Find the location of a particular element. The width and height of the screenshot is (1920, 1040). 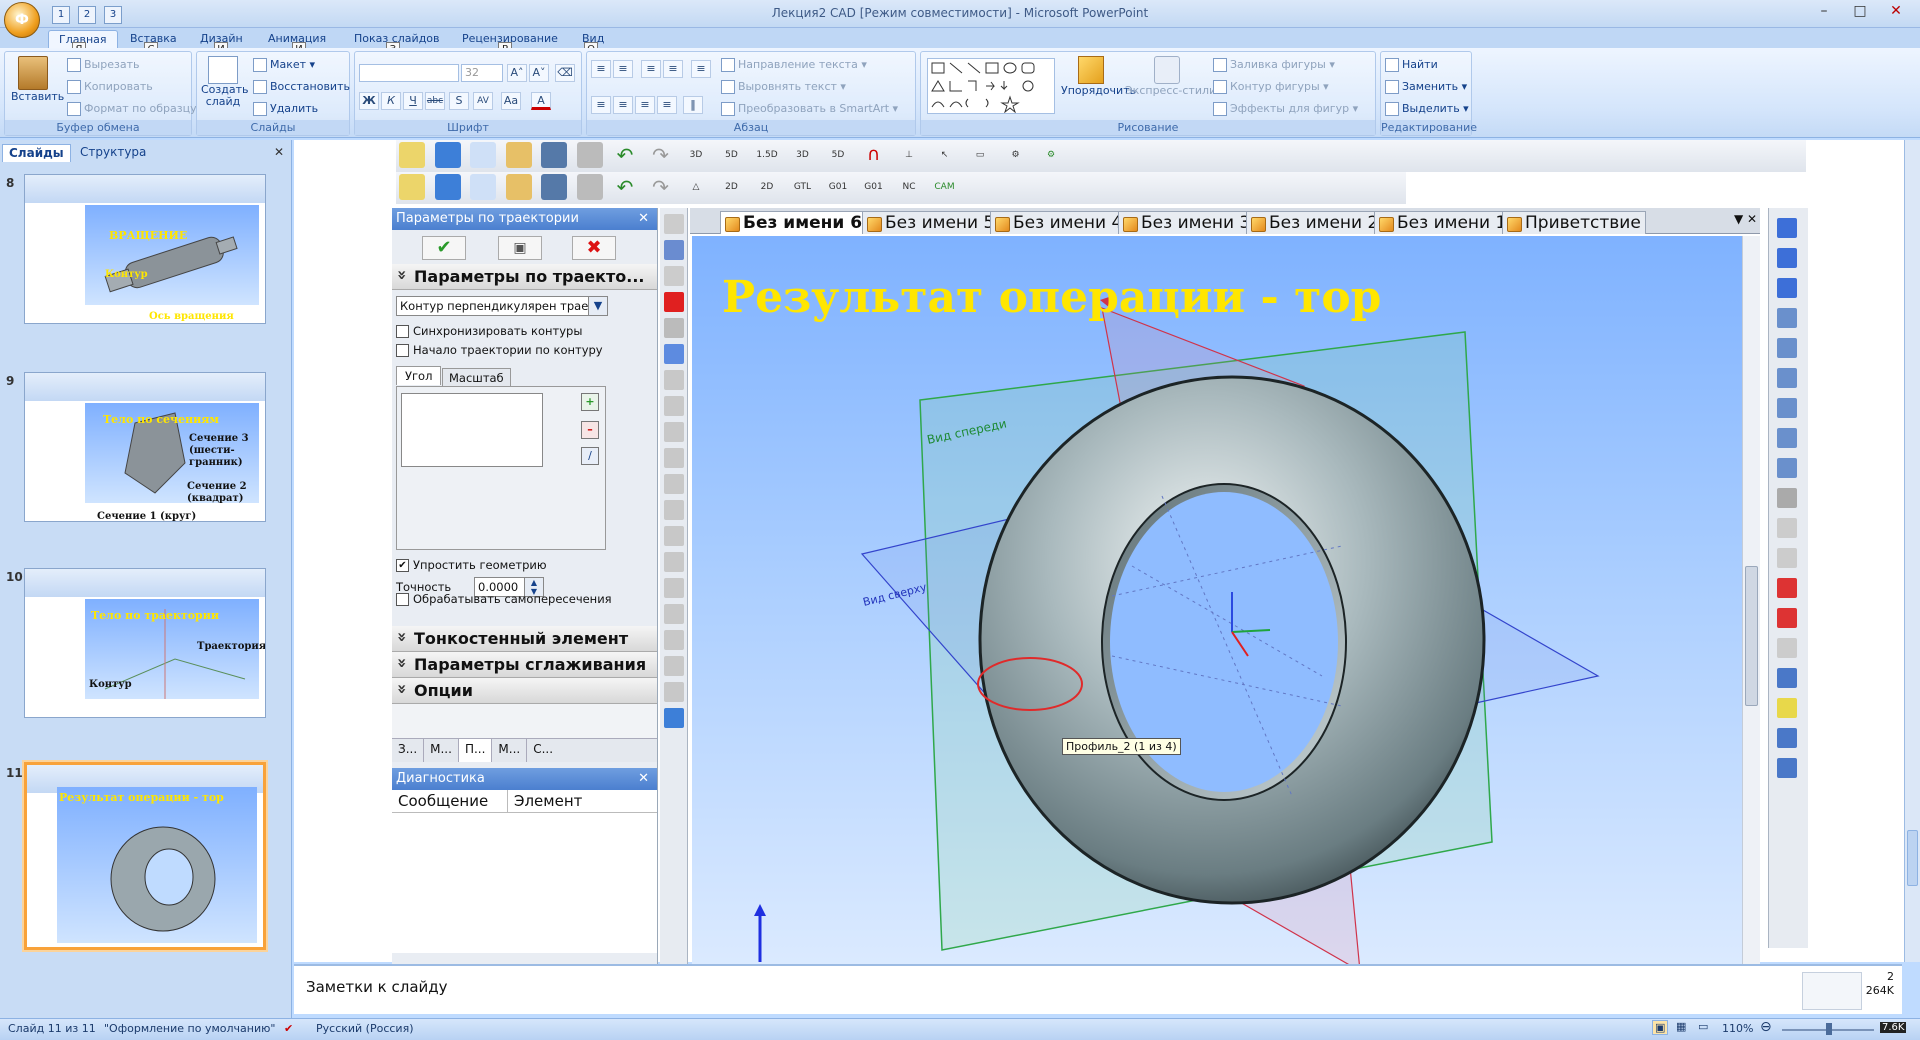

doc-tab: Без имени 1 is located at coordinates (1443, 222).